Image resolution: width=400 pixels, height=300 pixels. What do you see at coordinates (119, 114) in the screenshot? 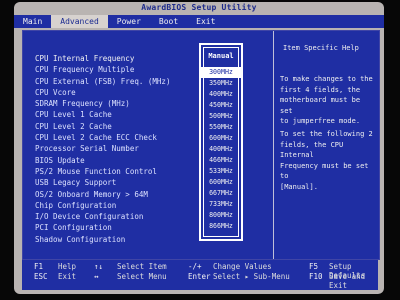
I see `setting-cpu-level-1-cache: CPU Level 1 Cache` at bounding box center [119, 114].